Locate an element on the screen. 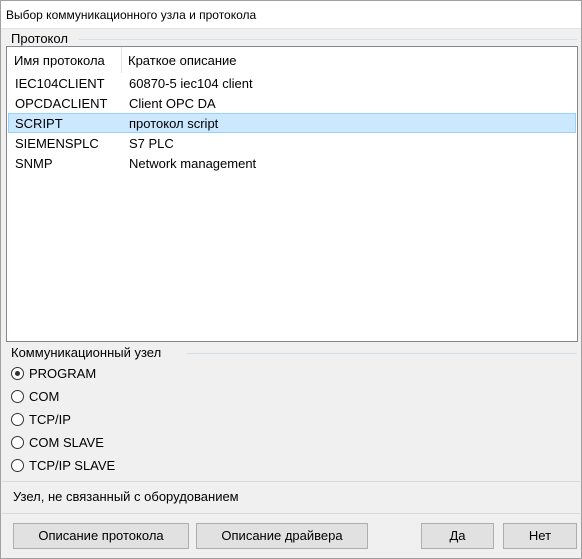 Image resolution: width=582 pixels, height=559 pixels. protocol-description-cell: Network management is located at coordinates (193, 163).